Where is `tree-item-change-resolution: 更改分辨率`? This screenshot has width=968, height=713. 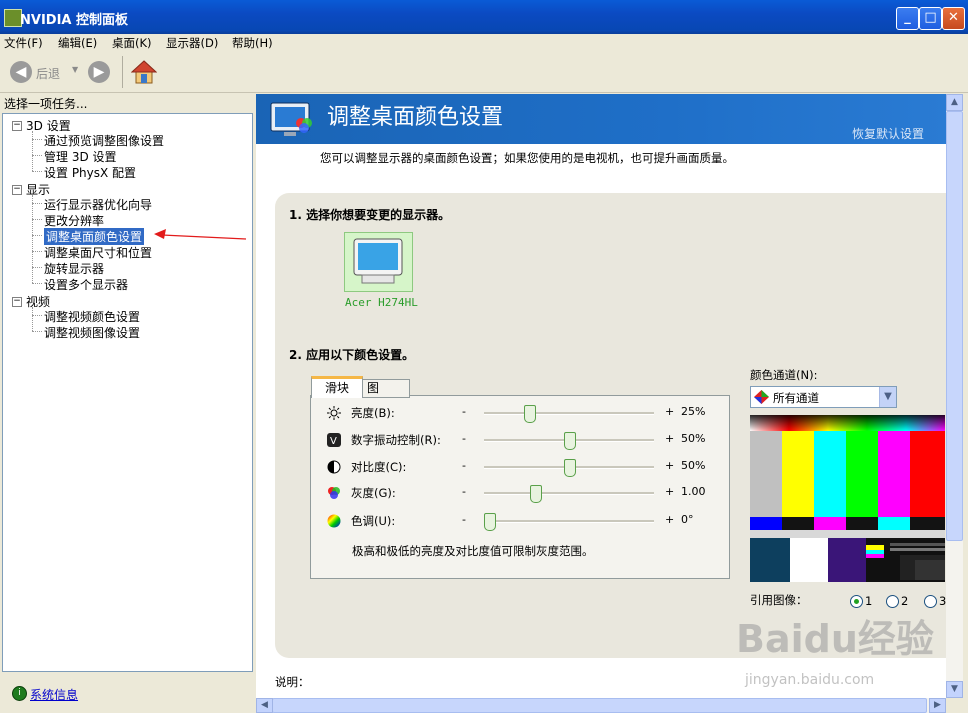
tree-item-change-resolution: 更改分辨率 is located at coordinates (74, 220).